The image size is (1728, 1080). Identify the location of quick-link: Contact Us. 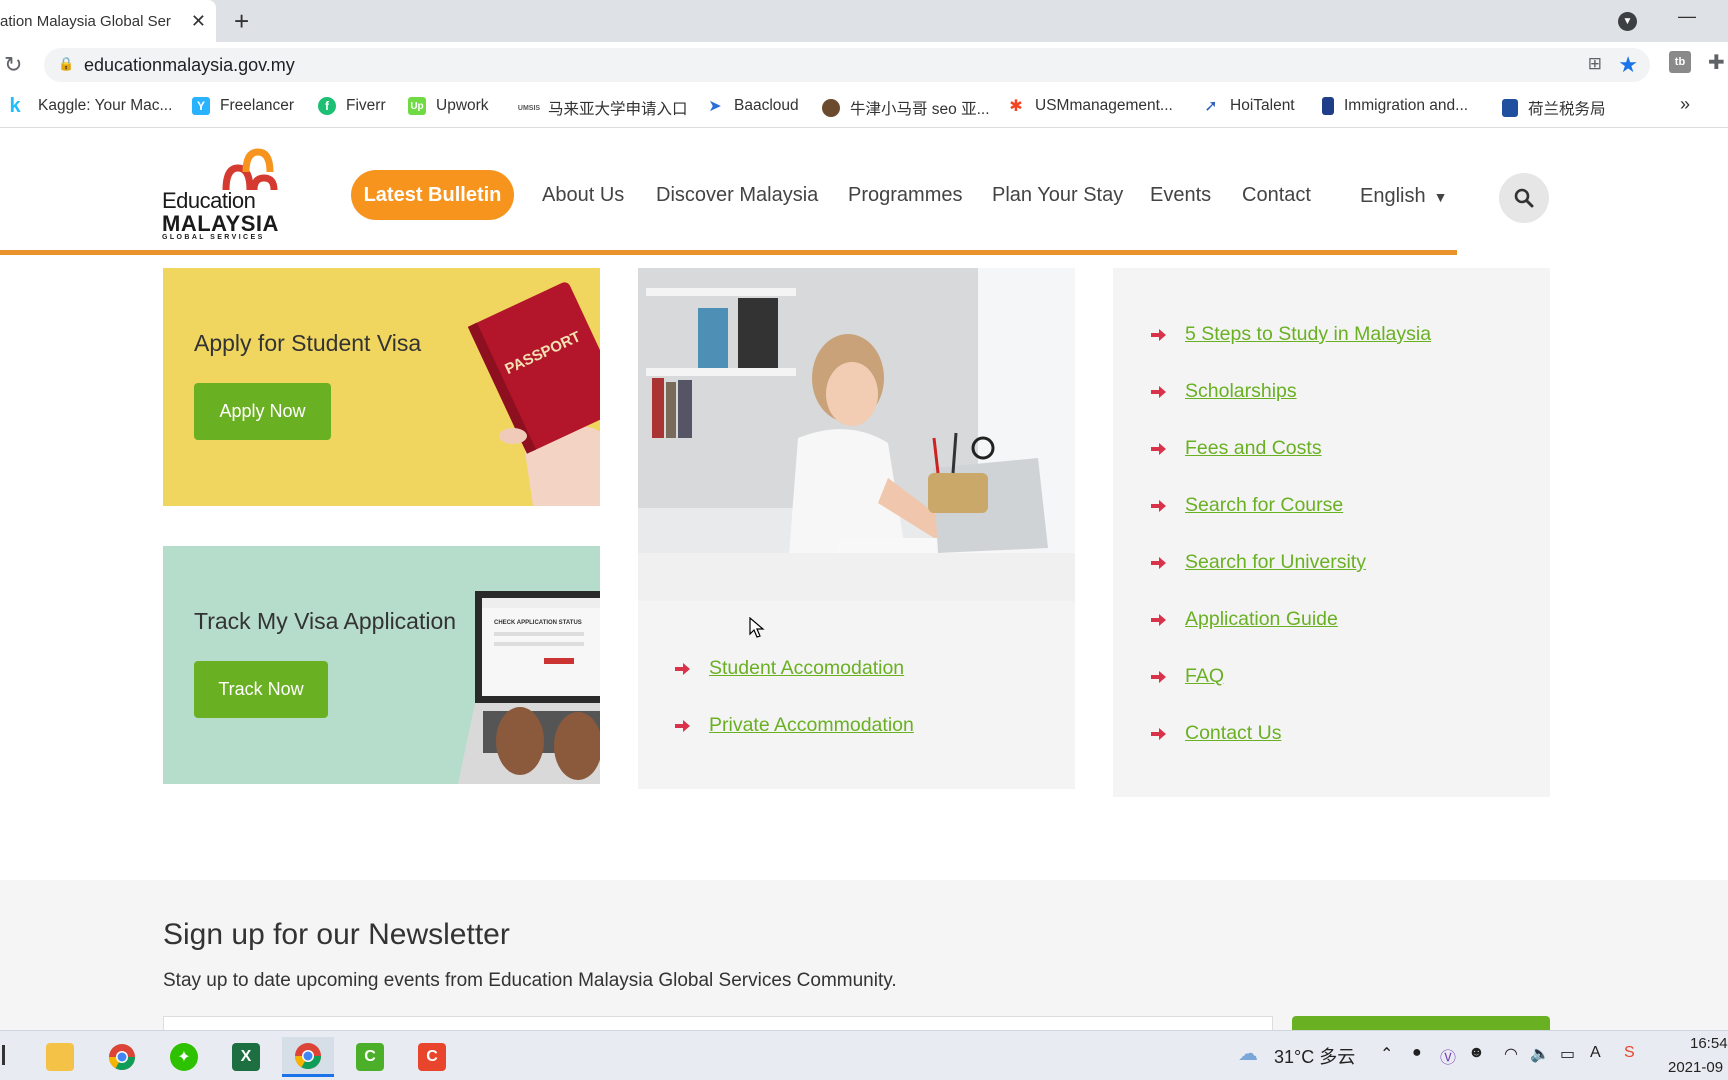
(1233, 733).